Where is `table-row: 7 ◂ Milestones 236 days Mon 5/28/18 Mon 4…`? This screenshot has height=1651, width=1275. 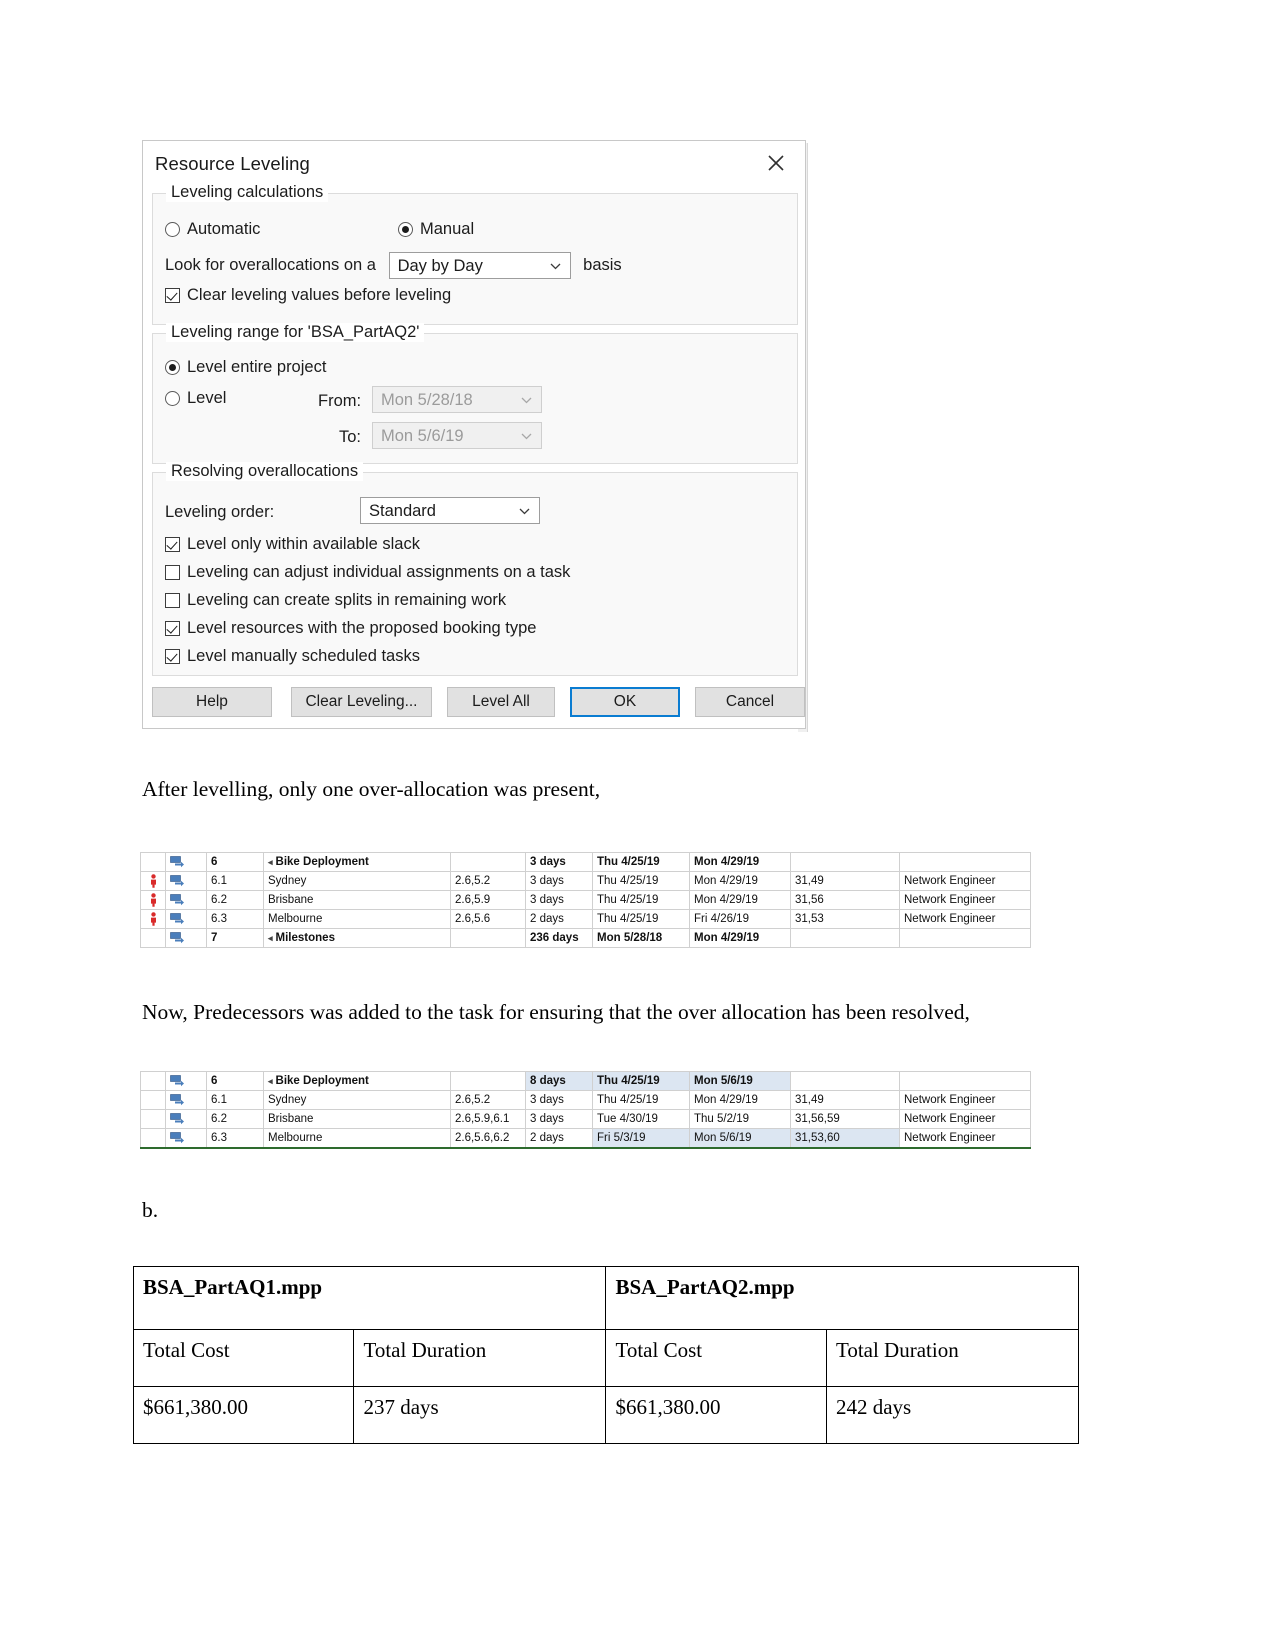
table-row: 7 ◂ Milestones 236 days Mon 5/28/18 Mon 4… is located at coordinates (585, 938).